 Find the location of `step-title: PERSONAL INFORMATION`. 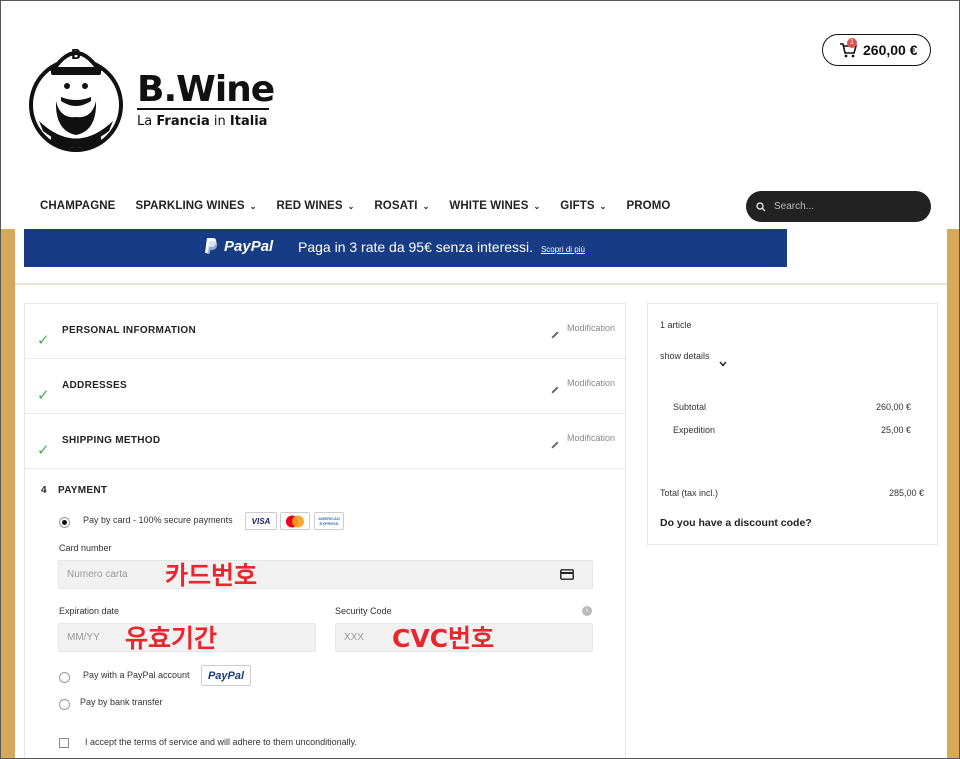

step-title: PERSONAL INFORMATION is located at coordinates (129, 330).